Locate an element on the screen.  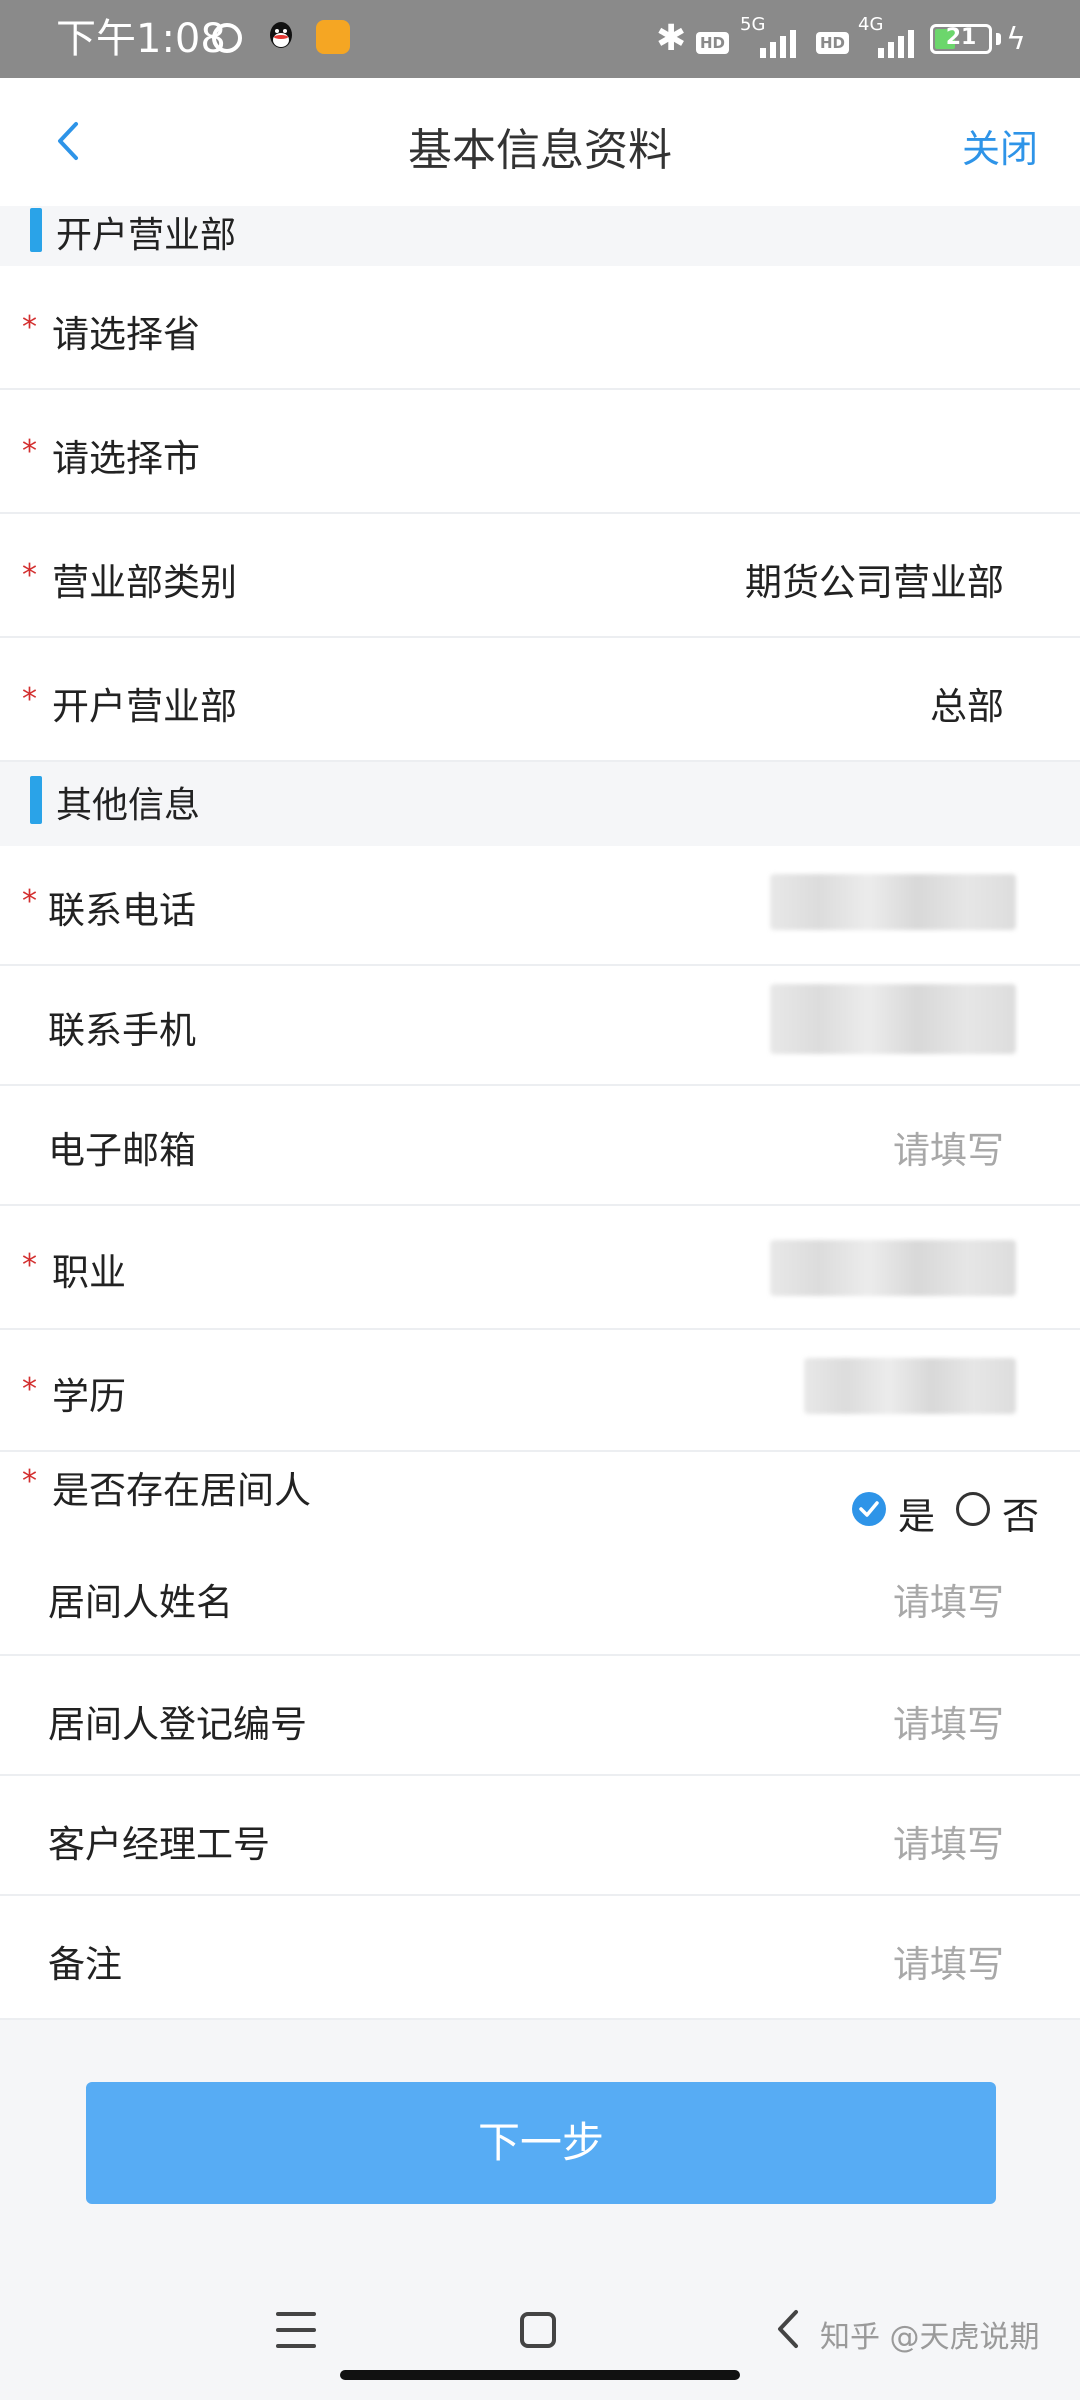
field-label: 是否存在居间人 is located at coordinates (181, 1490).